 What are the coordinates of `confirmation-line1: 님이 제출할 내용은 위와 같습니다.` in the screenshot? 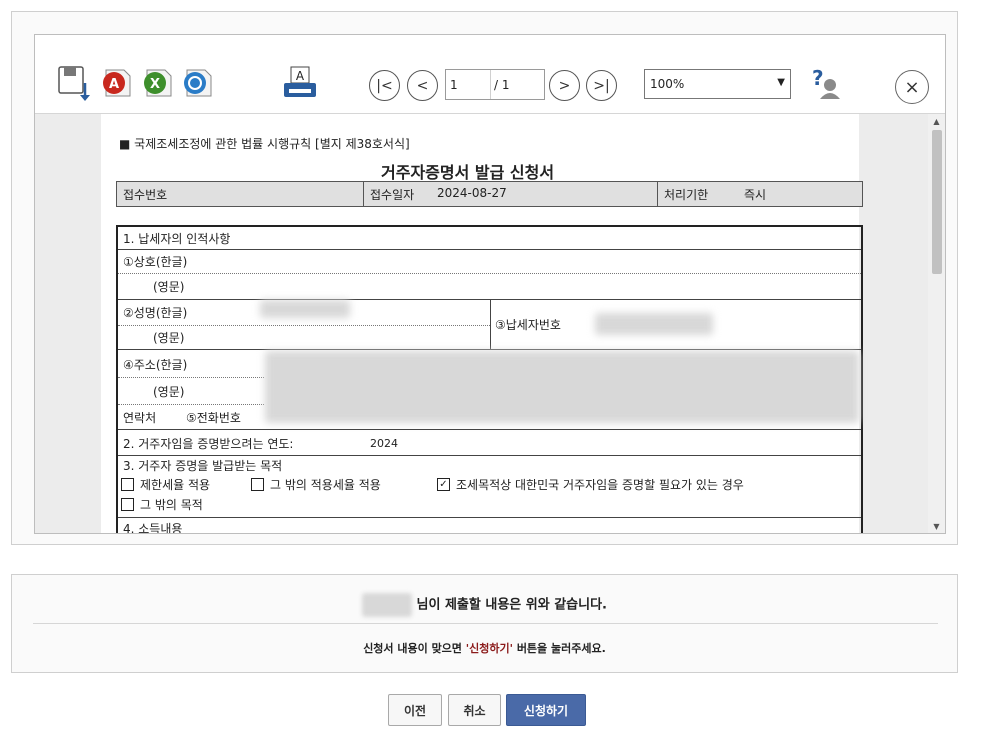 It's located at (484, 605).